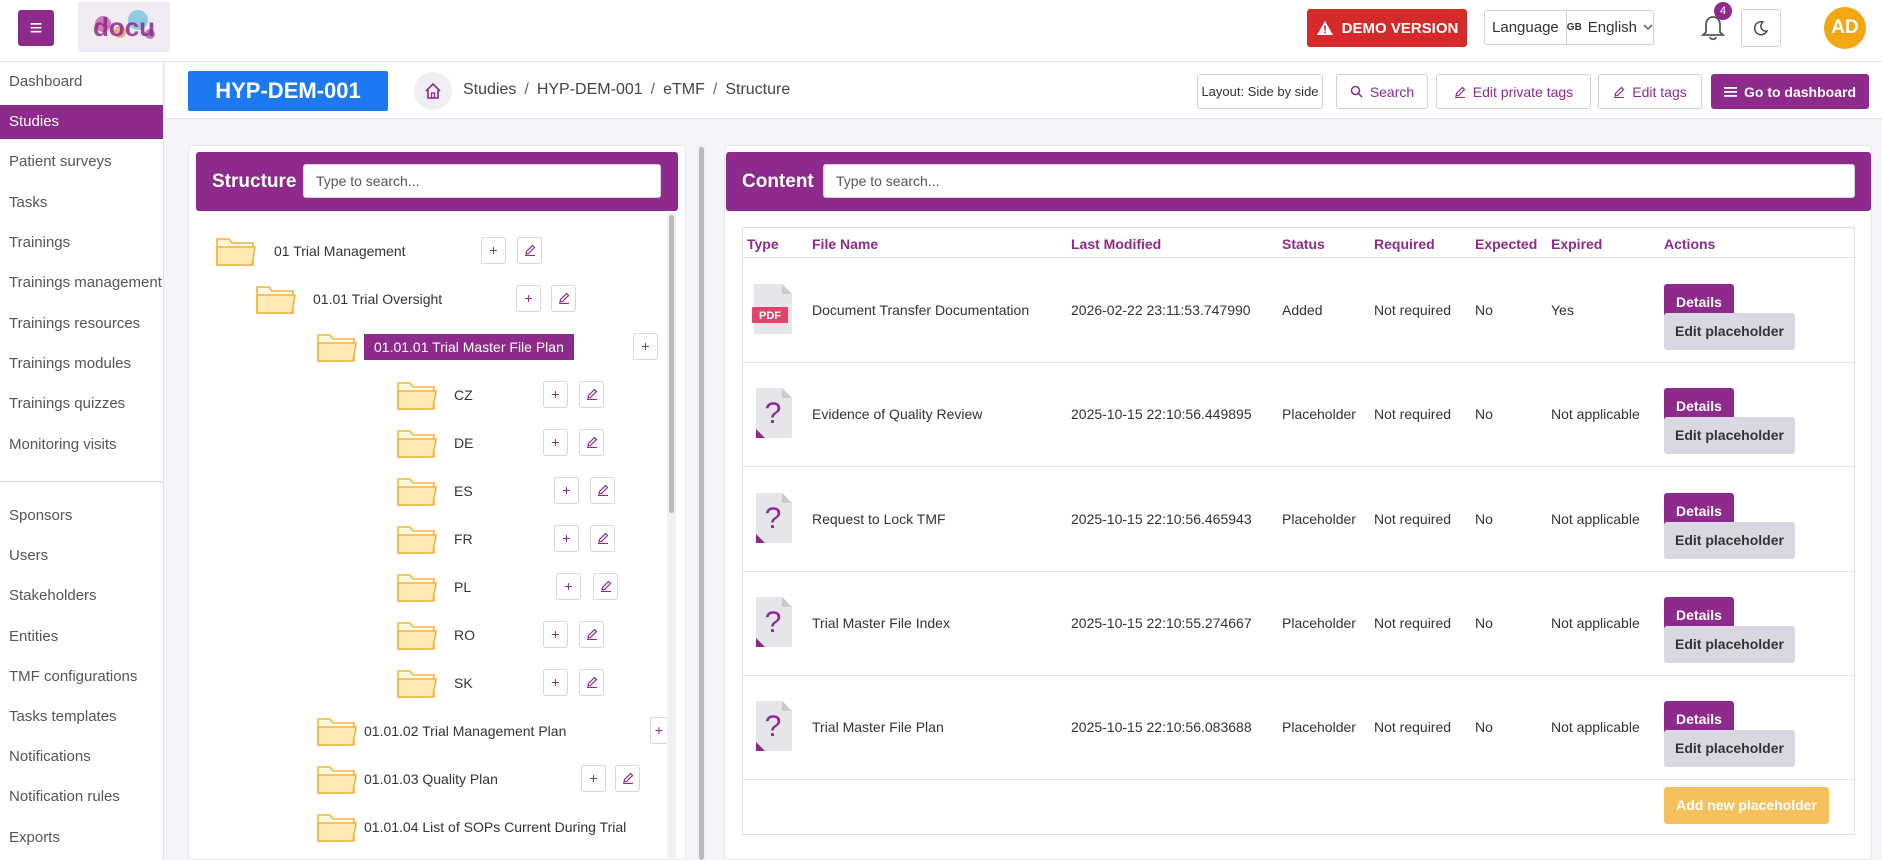  What do you see at coordinates (482, 181) in the screenshot?
I see `structure-search-input` at bounding box center [482, 181].